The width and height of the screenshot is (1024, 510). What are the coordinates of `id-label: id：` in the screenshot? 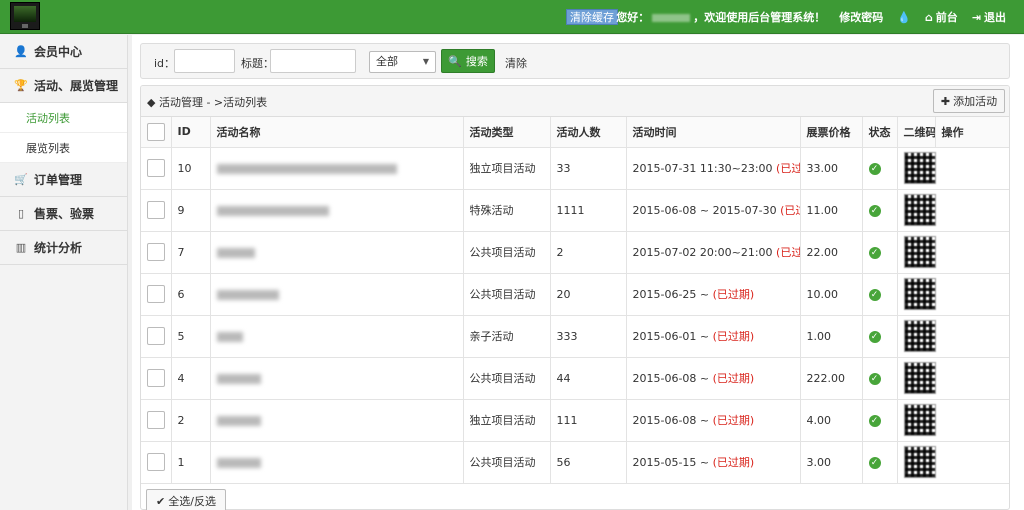 It's located at (165, 63).